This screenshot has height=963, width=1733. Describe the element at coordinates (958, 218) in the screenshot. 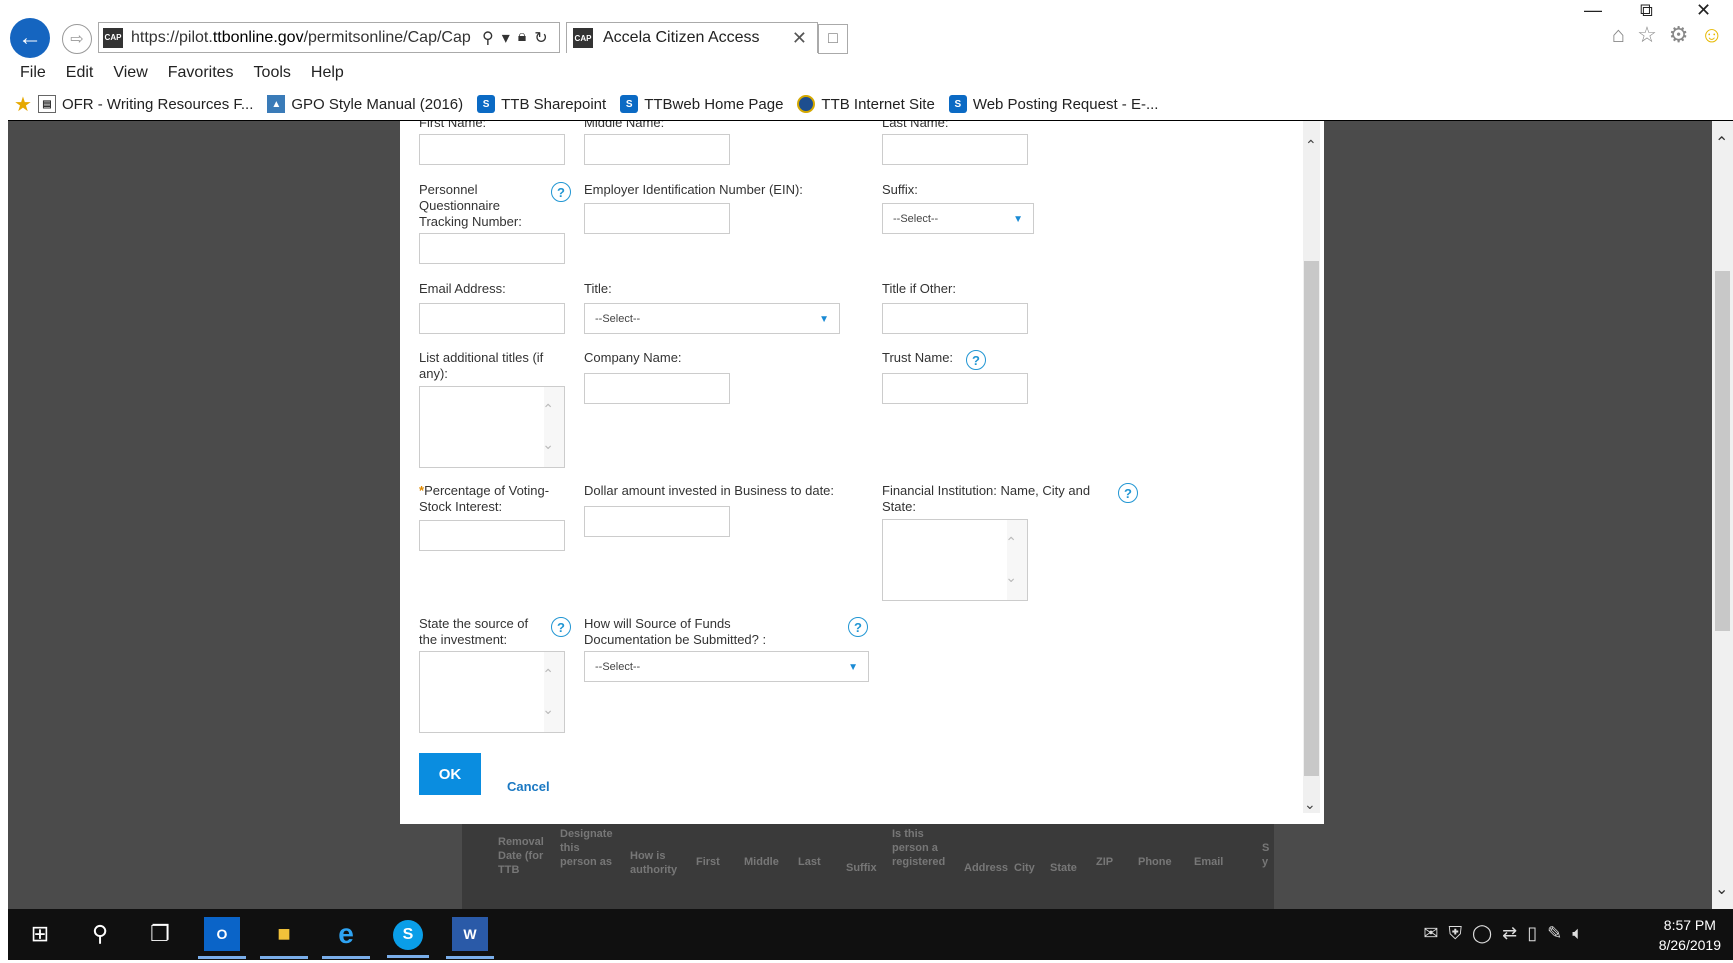

I see `suffix-select: --Select-- ▼` at that location.